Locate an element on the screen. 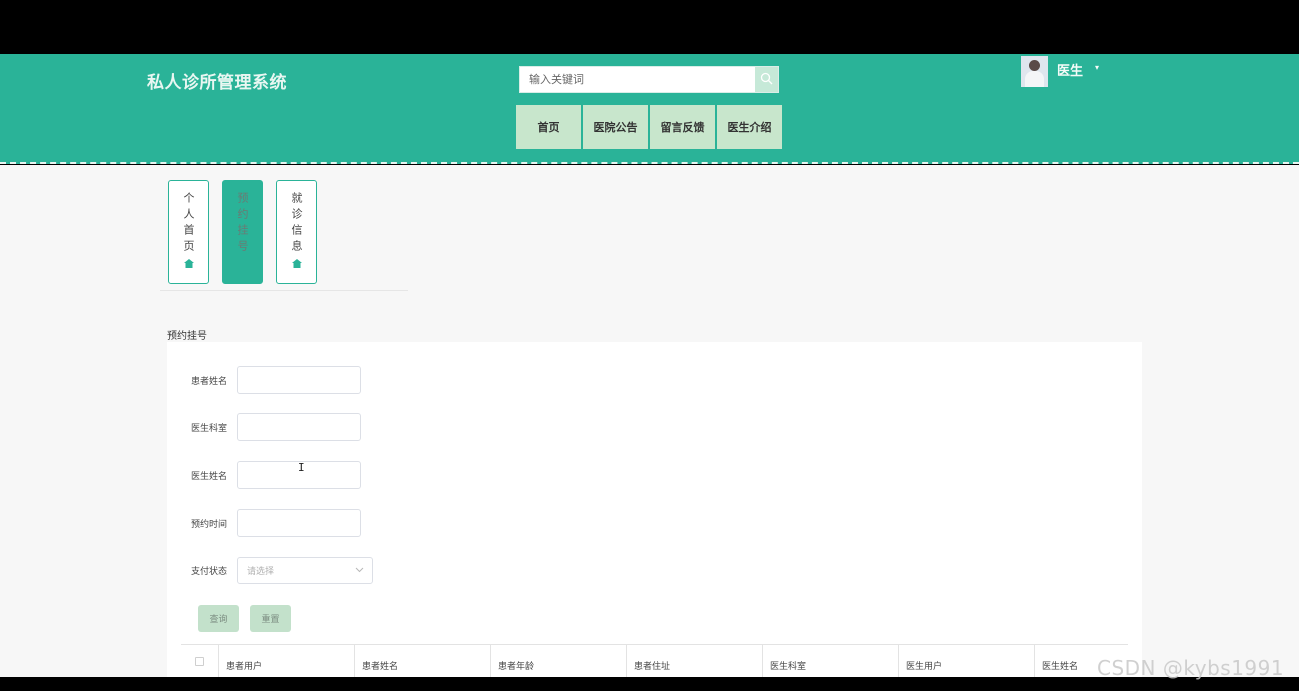 The width and height of the screenshot is (1299, 691). form-row-patient-name: 患者姓名 is located at coordinates (276, 380).